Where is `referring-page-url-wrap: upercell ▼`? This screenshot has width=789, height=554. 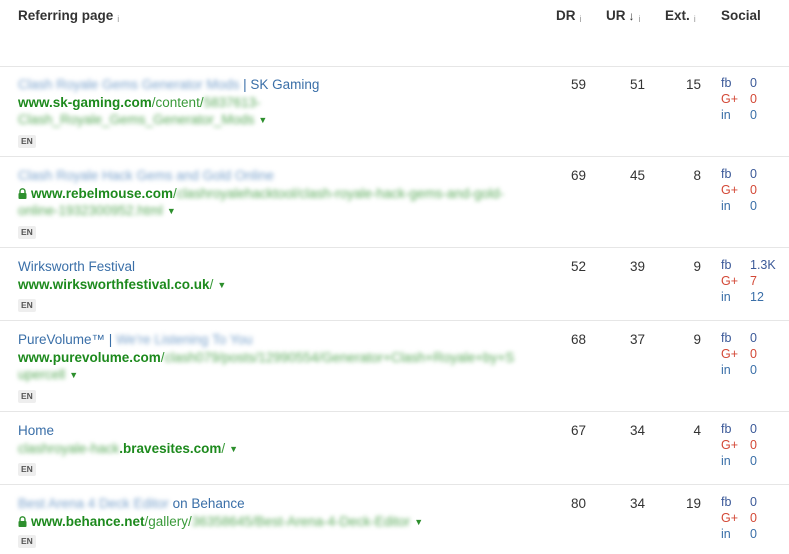 referring-page-url-wrap: upercell ▼ is located at coordinates (48, 375).